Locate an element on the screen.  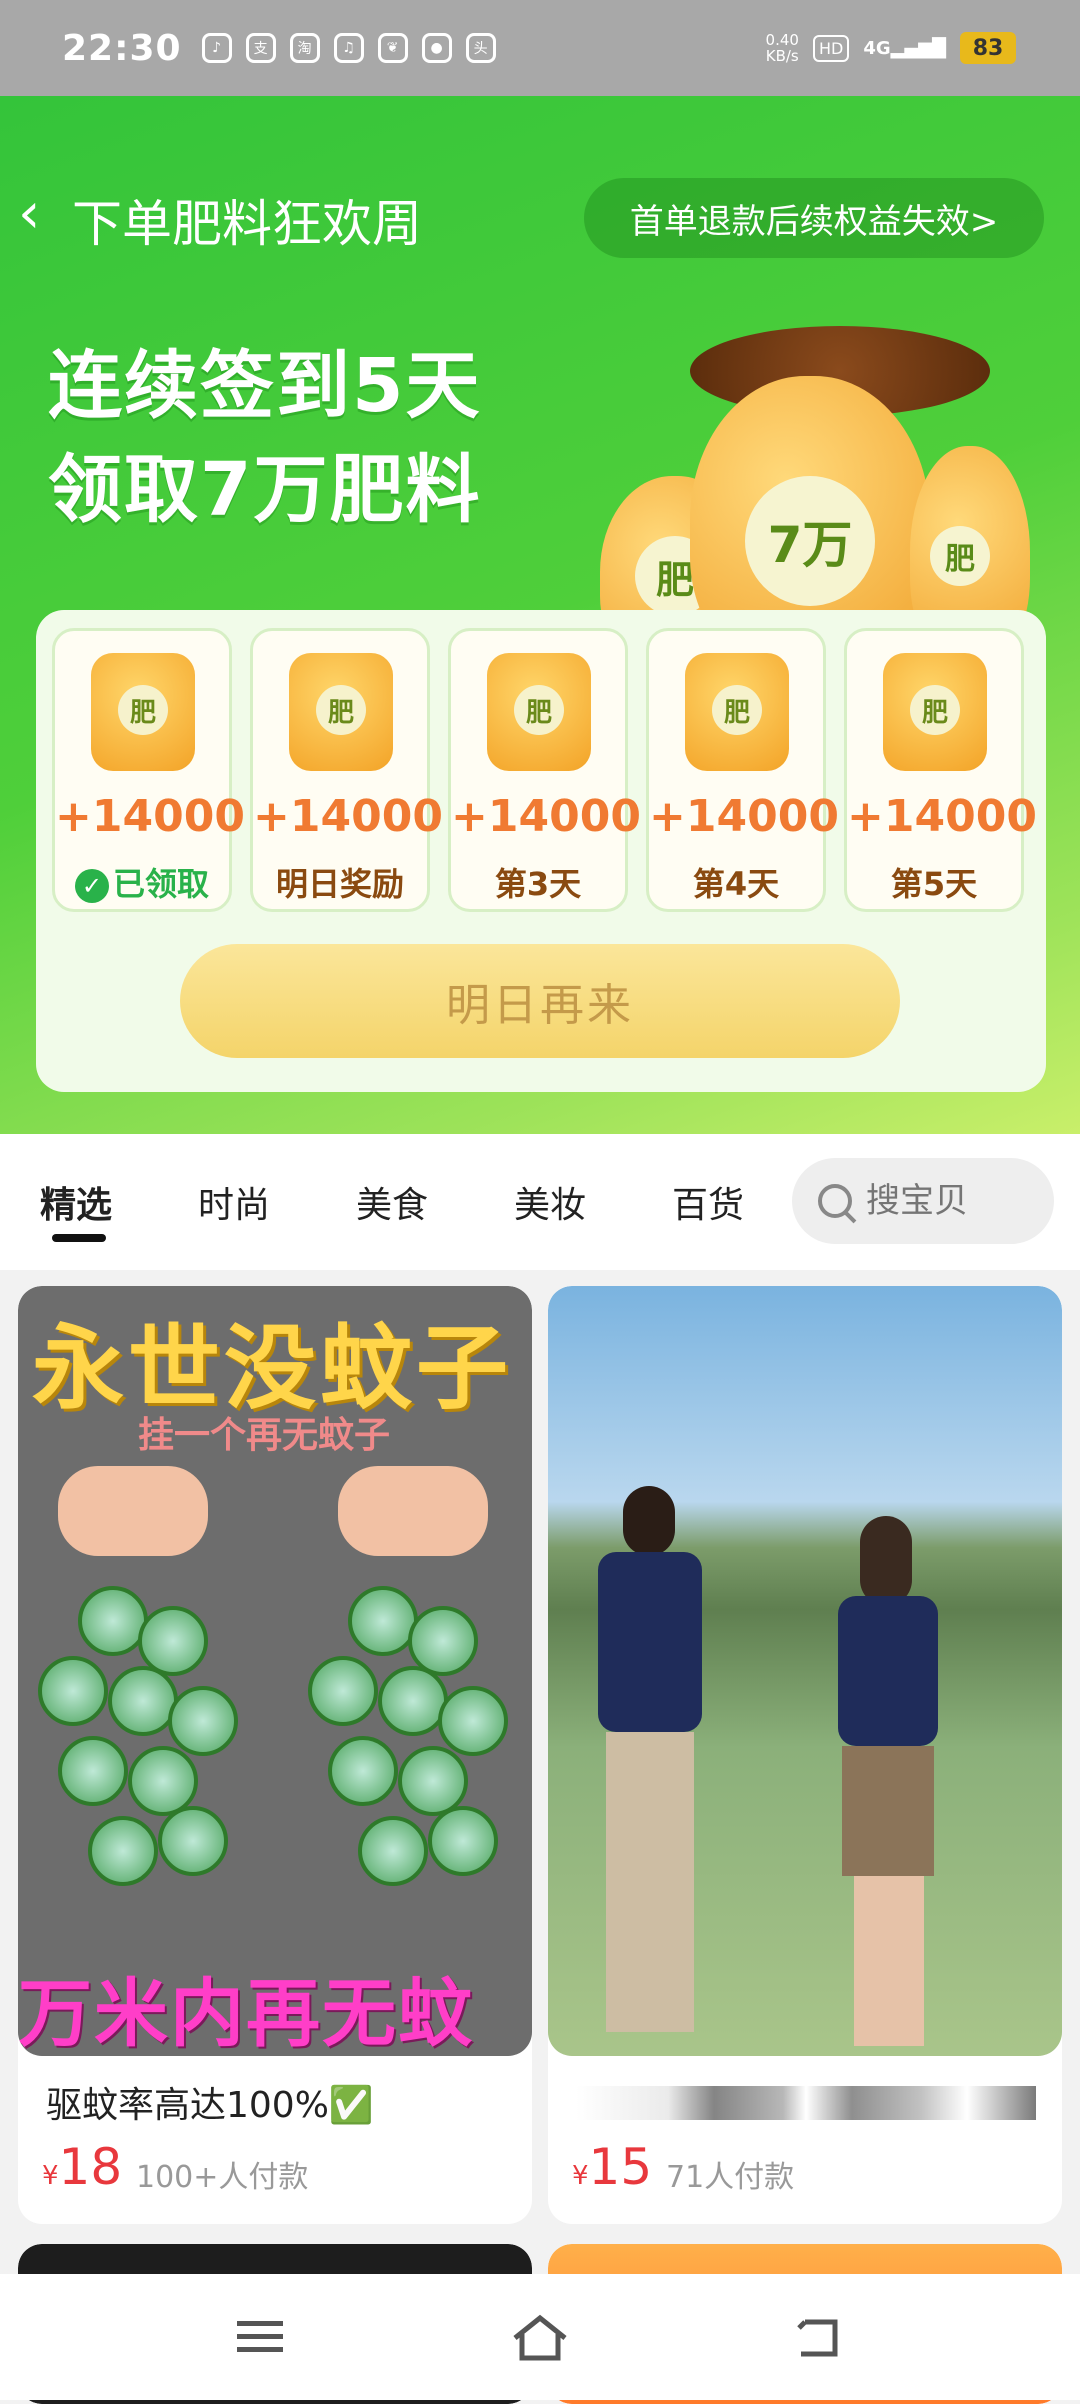
checkin-day-2: 肥 +14000 明日奖励 is located at coordinates (346, 770).